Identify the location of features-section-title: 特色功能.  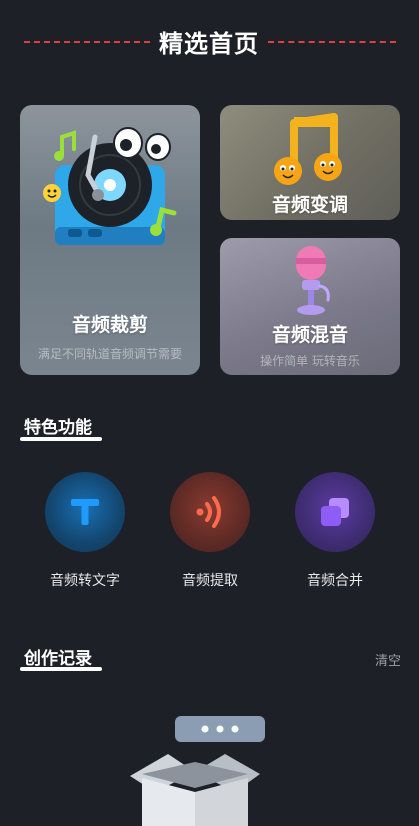
(58, 428).